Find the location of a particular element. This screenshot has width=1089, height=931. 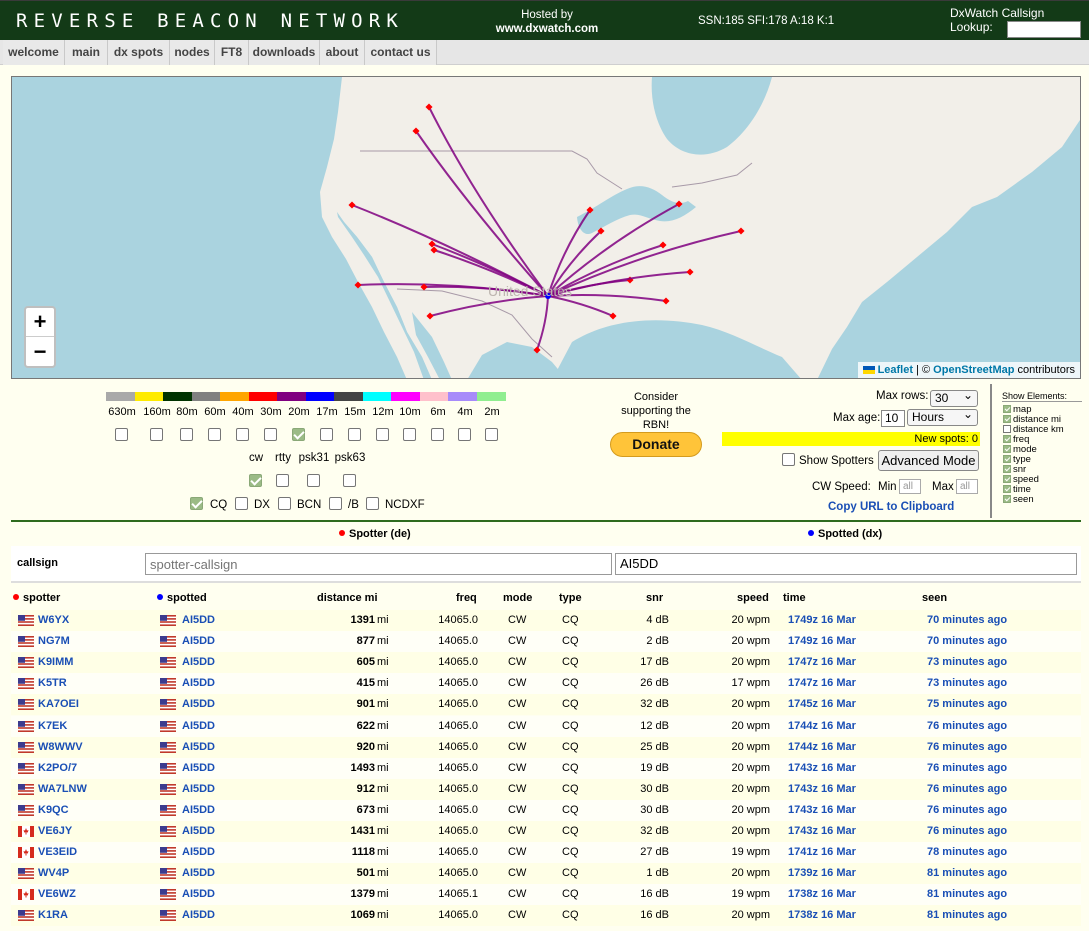

cw-speed-min-input: all is located at coordinates (910, 486).